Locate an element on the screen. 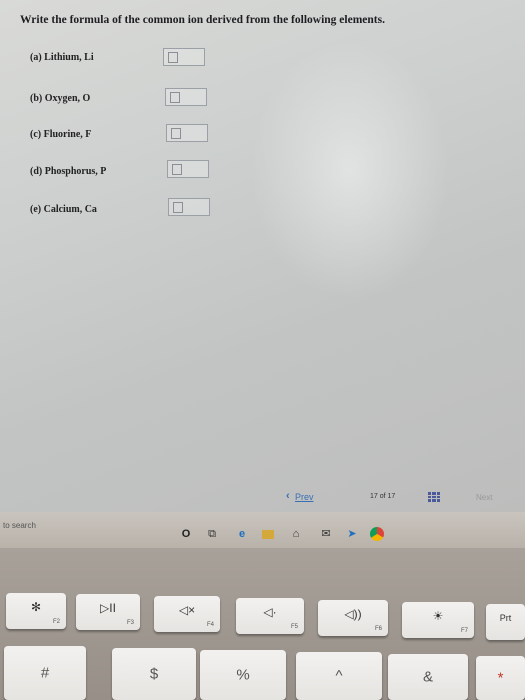  key-caret: ^ is located at coordinates (339, 676).